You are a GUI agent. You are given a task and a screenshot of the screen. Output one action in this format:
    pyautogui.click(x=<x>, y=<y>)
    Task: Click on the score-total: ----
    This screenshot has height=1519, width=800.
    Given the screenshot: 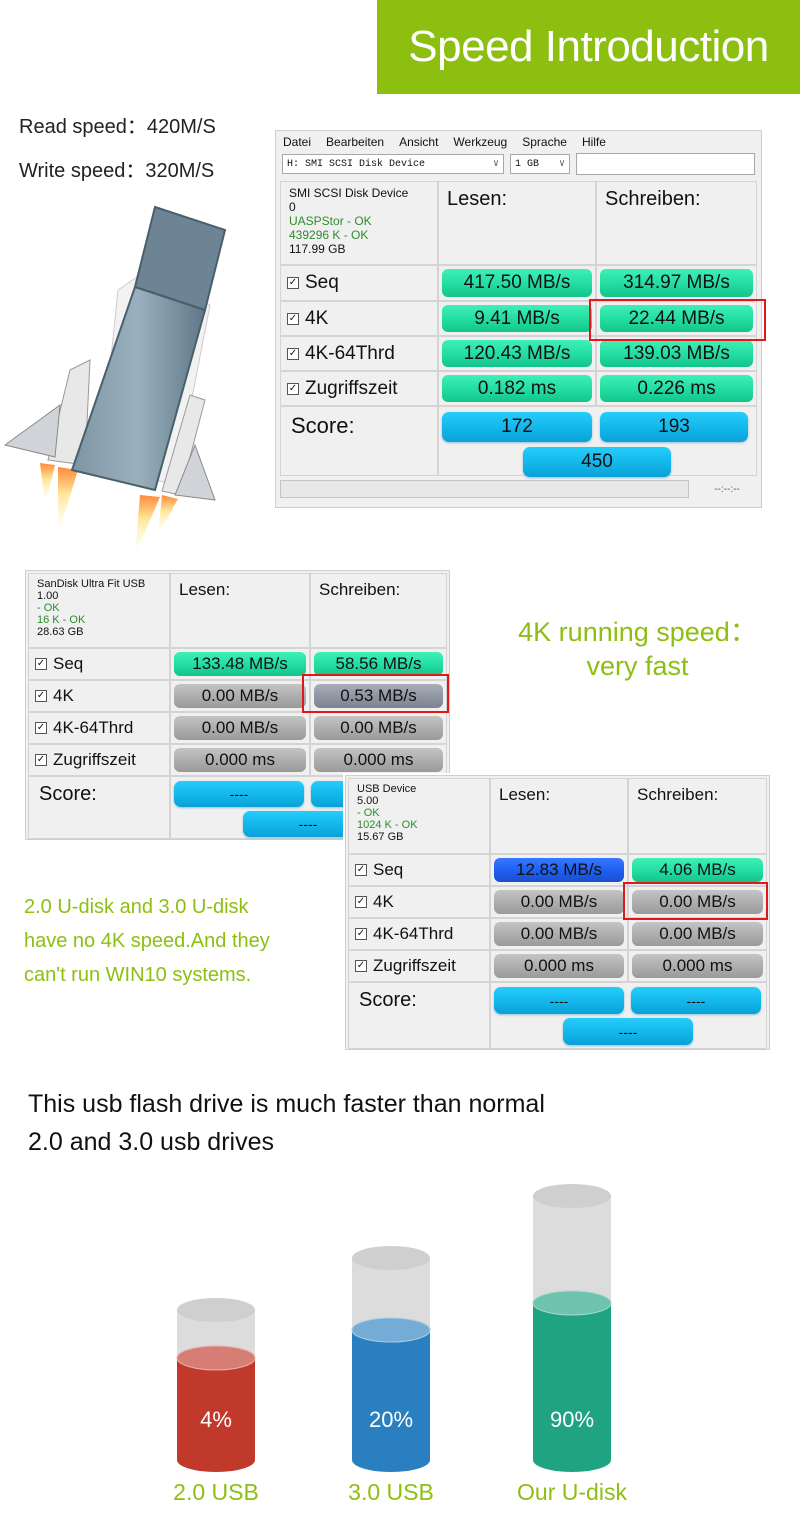 What is the action you would take?
    pyautogui.click(x=628, y=1031)
    